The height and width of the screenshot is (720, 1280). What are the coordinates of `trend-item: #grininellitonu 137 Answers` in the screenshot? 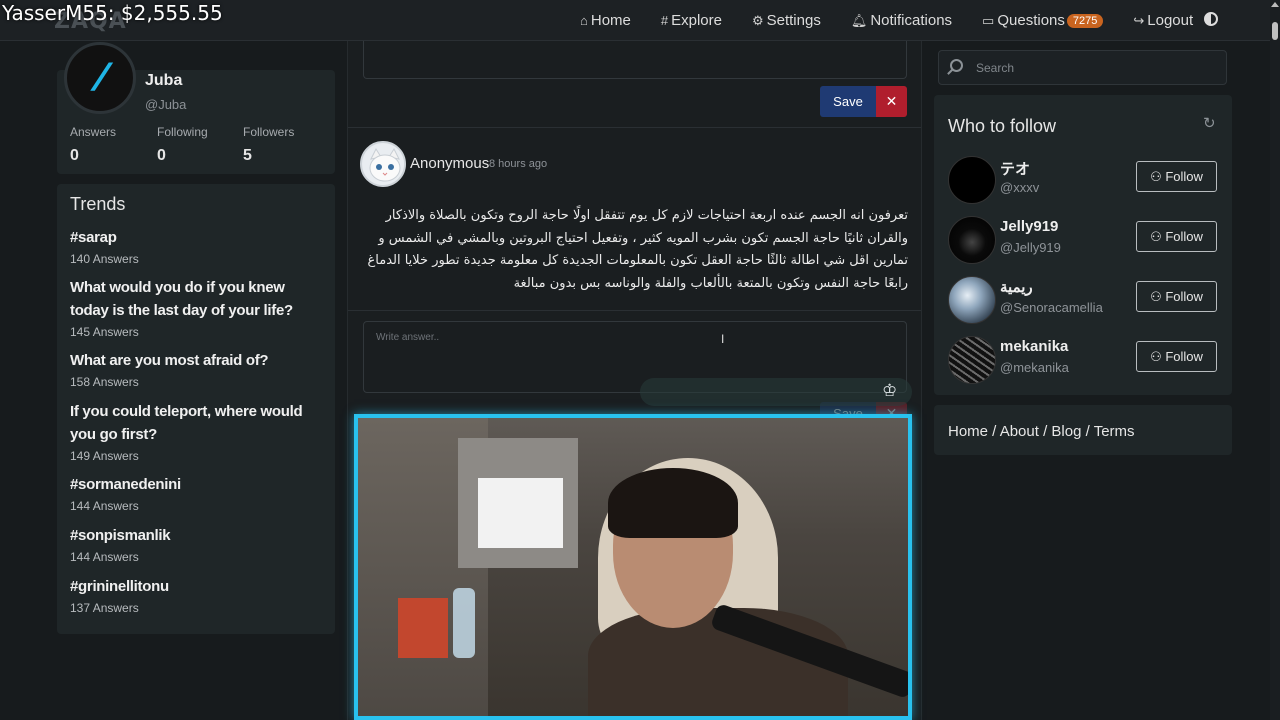 It's located at (197, 595).